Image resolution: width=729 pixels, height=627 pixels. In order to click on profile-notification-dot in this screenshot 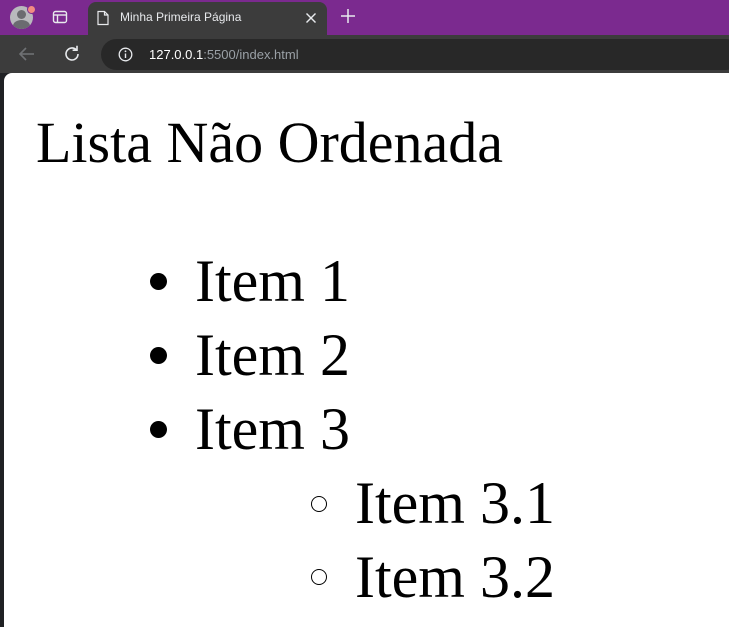, I will do `click(31, 9)`.